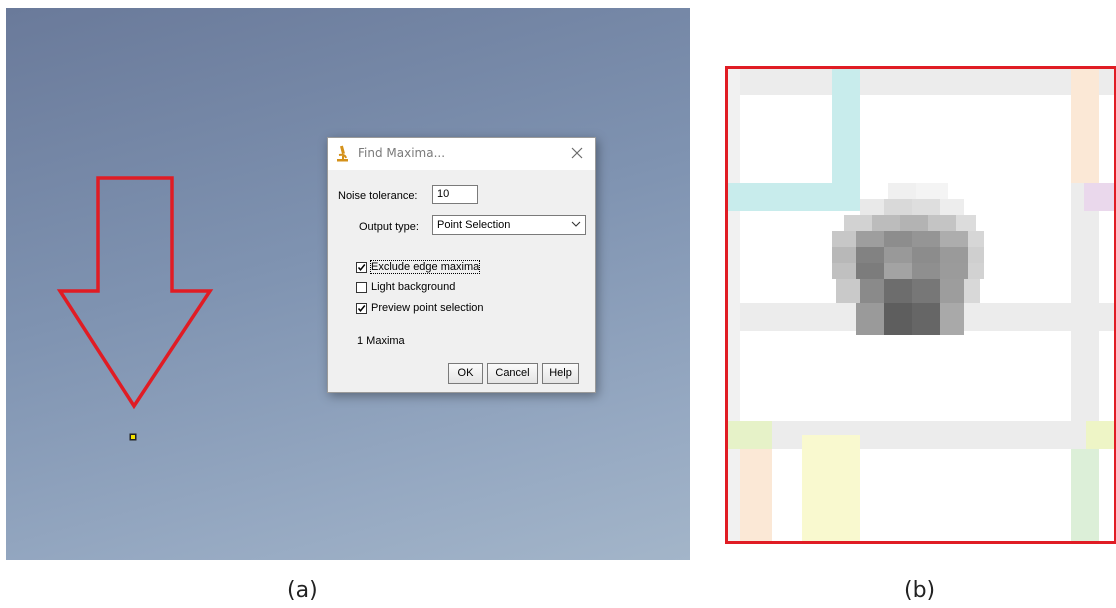 The image size is (1116, 608). Describe the element at coordinates (465, 373) in the screenshot. I see `ok-button: OK` at that location.